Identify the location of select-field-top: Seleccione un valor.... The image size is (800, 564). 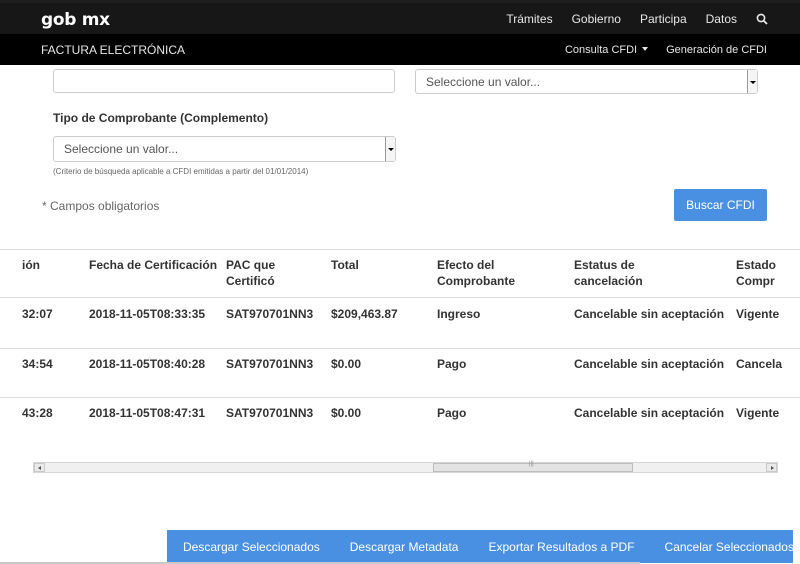
(586, 81).